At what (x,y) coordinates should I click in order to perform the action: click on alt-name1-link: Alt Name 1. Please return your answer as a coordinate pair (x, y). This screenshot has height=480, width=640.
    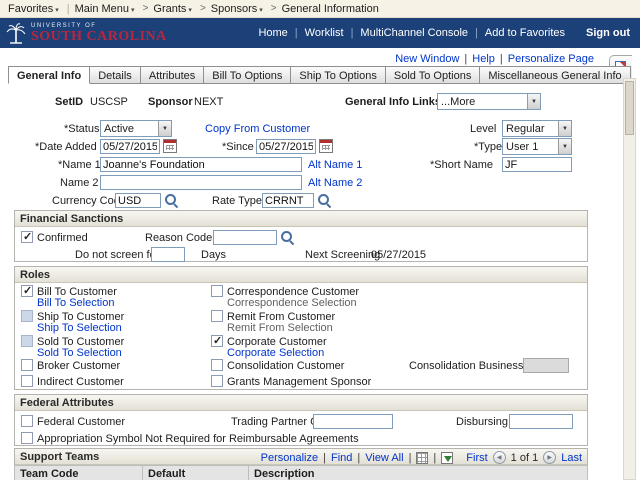
    Looking at the image, I should click on (335, 165).